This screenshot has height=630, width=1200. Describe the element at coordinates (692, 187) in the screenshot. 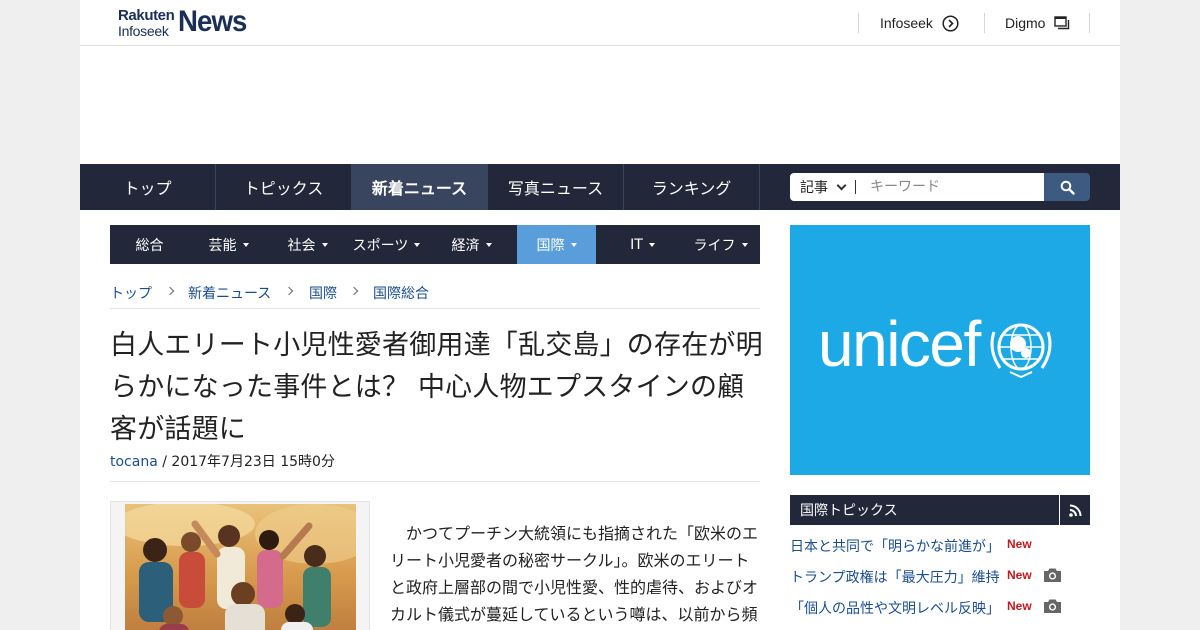

I see `nav-ranking: ランキング` at that location.